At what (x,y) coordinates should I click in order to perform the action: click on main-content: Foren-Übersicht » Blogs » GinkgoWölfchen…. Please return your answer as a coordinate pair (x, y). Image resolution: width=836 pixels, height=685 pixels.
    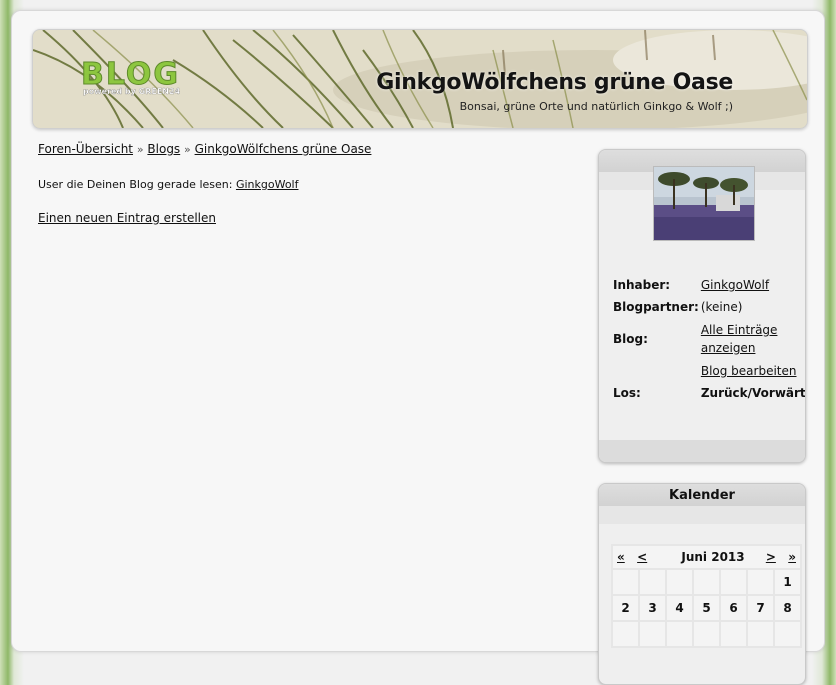
    Looking at the image, I should click on (303, 183).